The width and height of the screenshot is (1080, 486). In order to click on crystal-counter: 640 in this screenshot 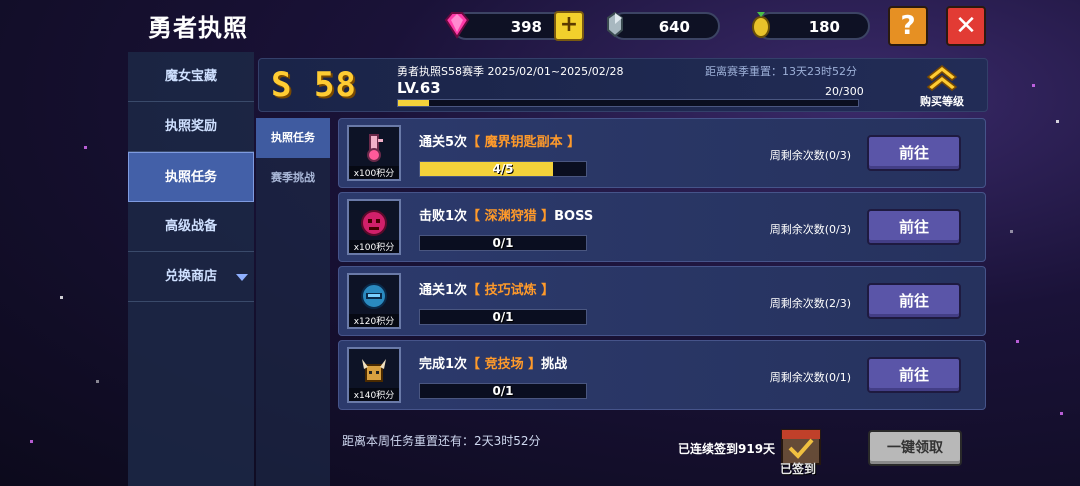, I will do `click(663, 25)`.